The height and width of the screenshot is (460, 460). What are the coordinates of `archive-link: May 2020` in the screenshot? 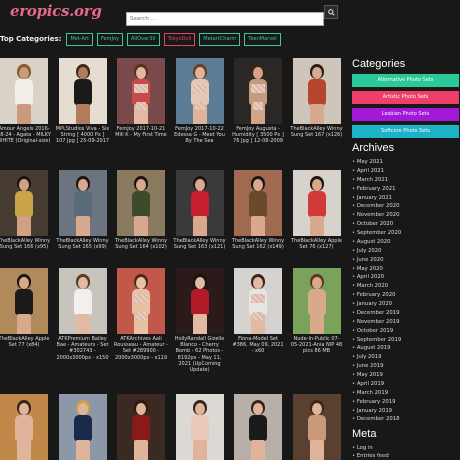 It's located at (406, 269).